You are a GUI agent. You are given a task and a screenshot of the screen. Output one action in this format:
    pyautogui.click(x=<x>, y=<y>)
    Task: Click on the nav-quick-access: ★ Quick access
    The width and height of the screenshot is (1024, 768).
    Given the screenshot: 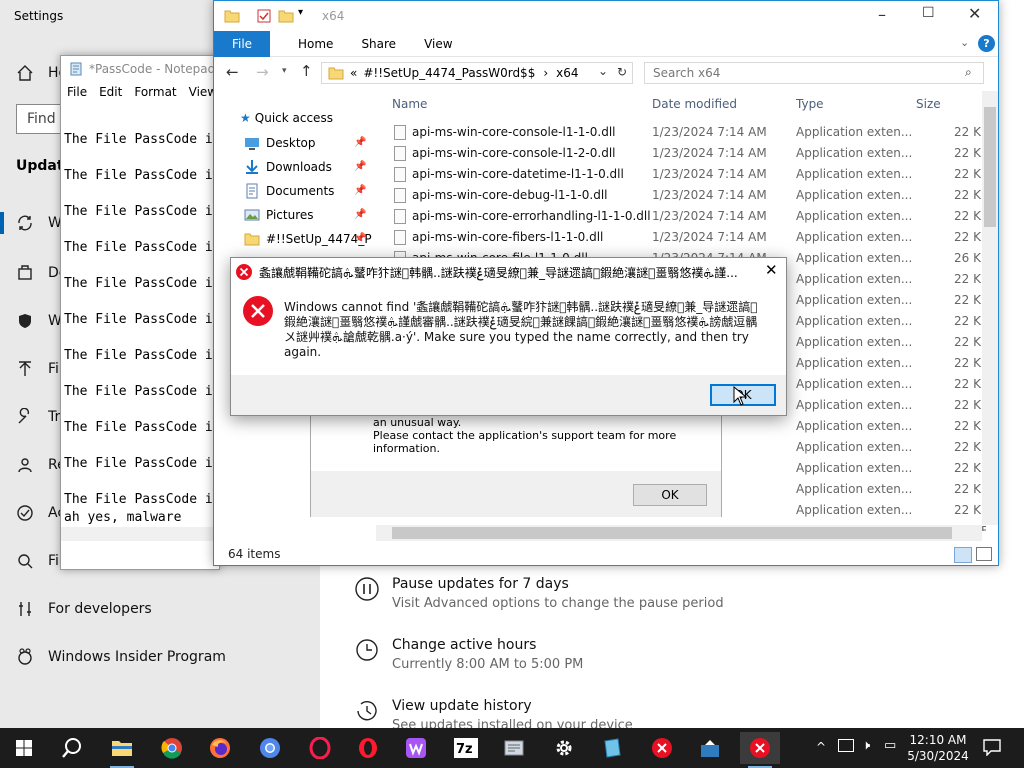 What is the action you would take?
    pyautogui.click(x=304, y=118)
    